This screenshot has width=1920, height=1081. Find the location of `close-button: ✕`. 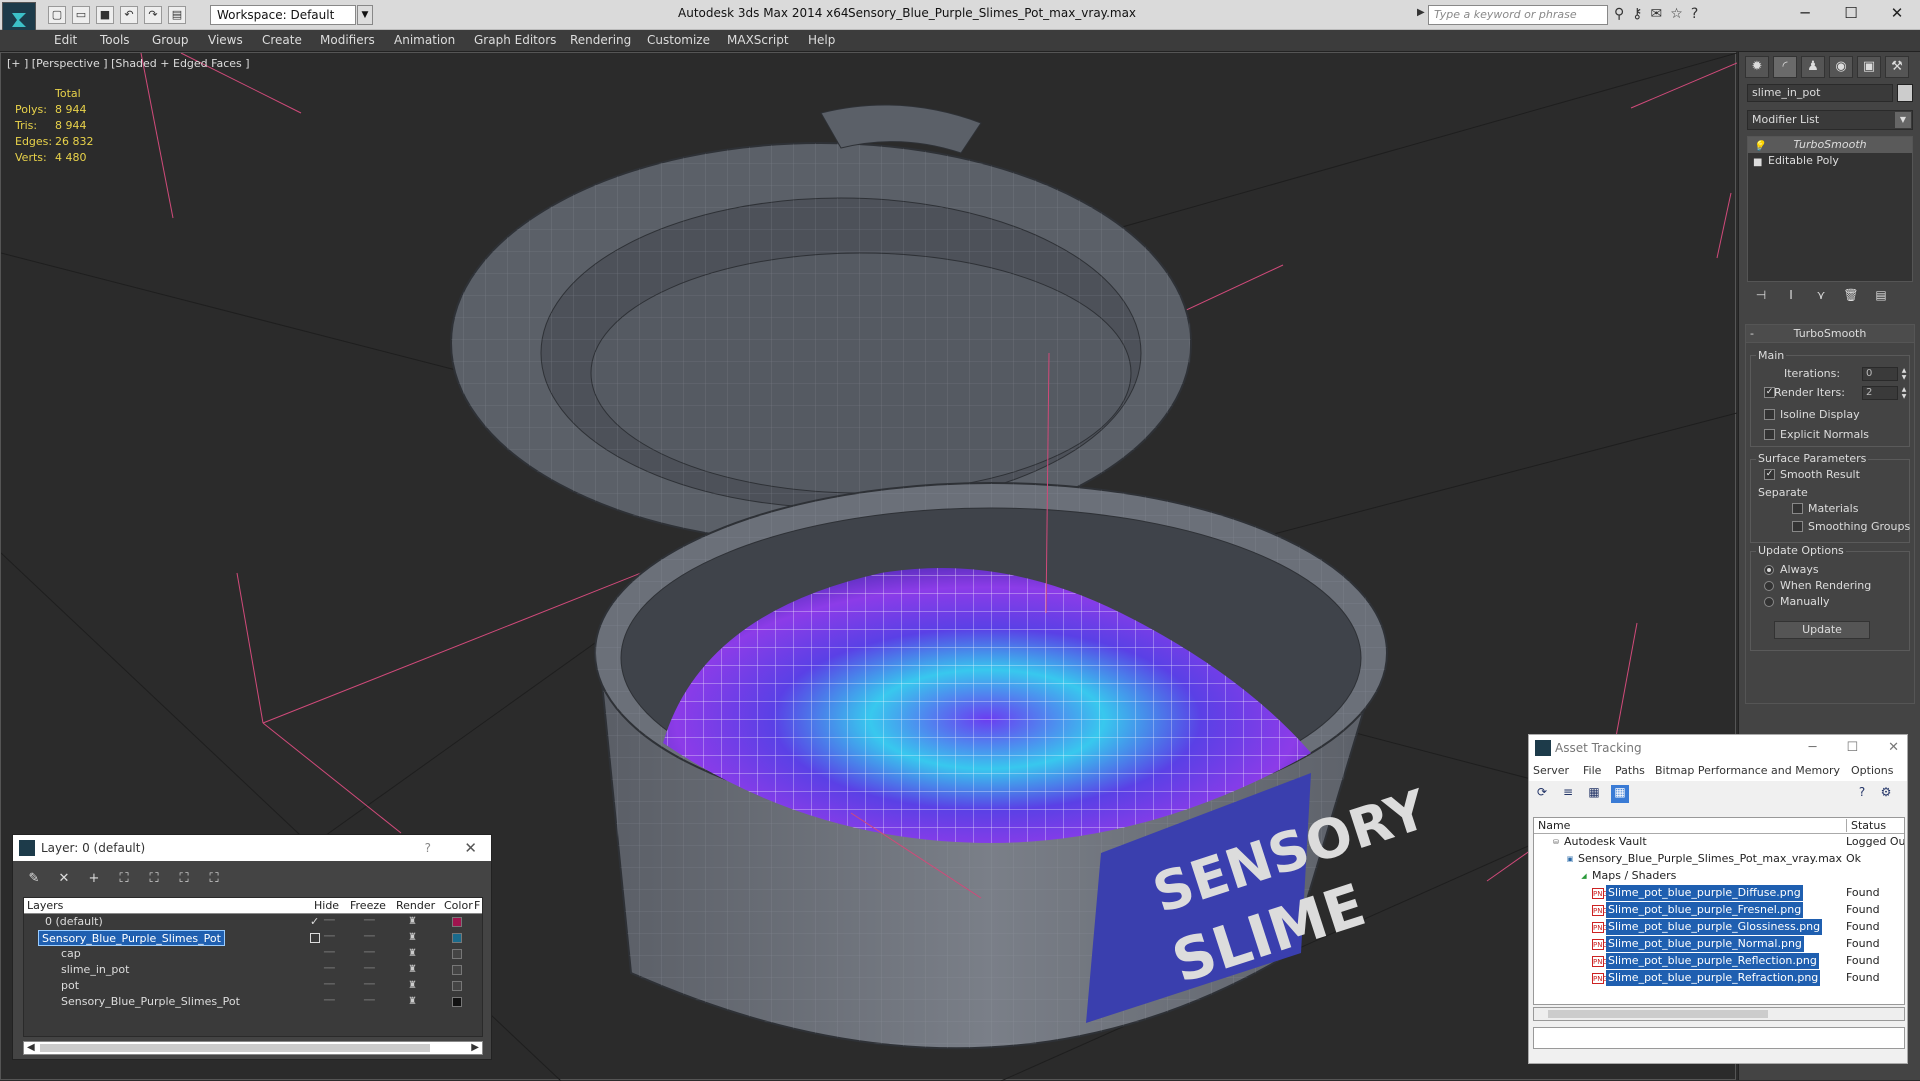

close-button: ✕ is located at coordinates (1897, 13).